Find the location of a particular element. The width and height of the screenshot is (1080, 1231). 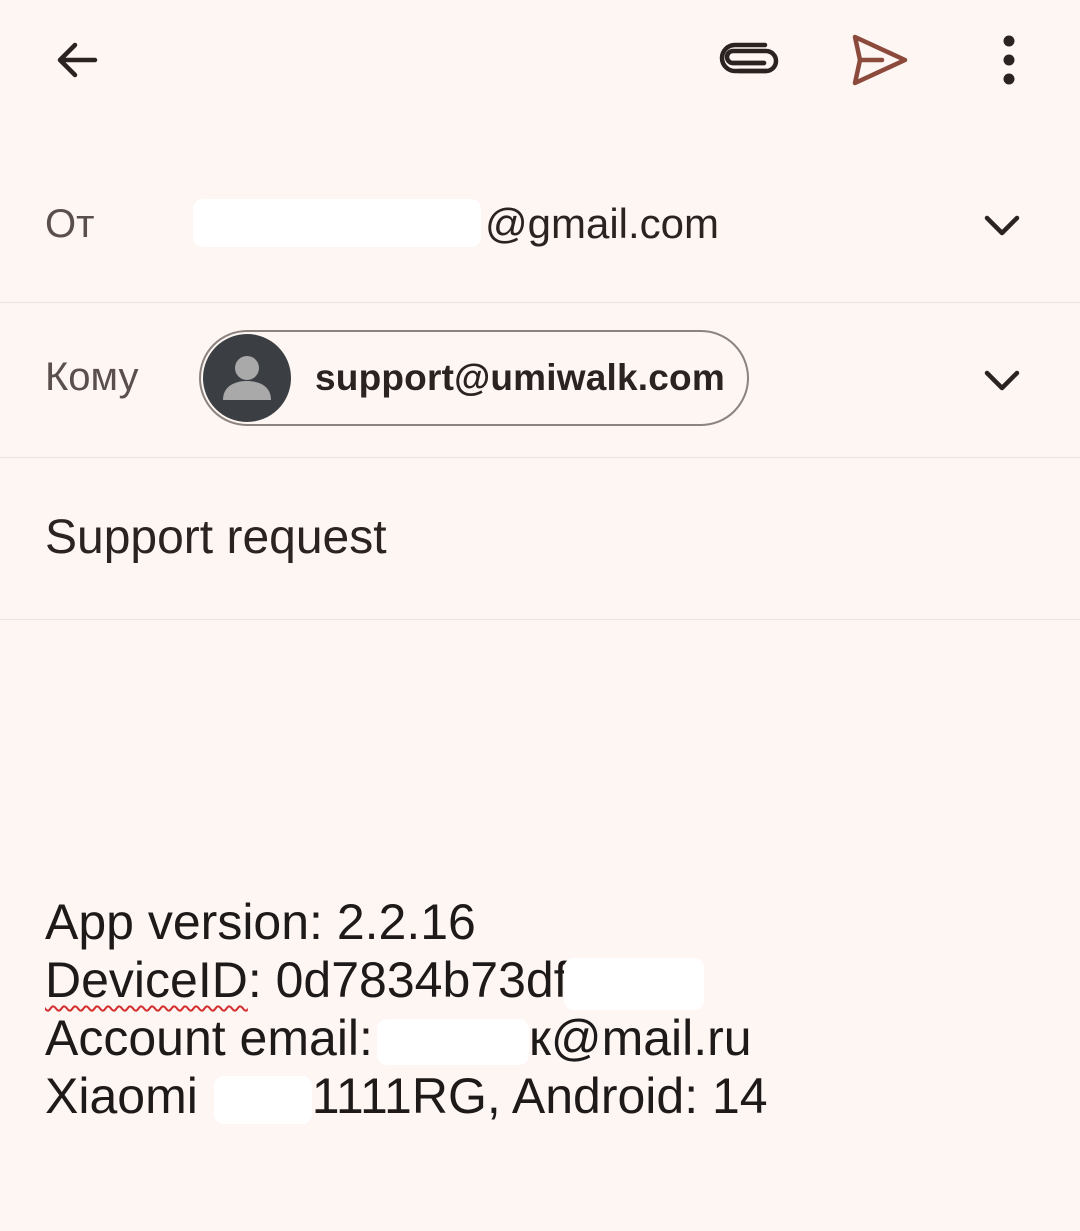

to-row: Кому support@umiwalk.com is located at coordinates (540, 380).